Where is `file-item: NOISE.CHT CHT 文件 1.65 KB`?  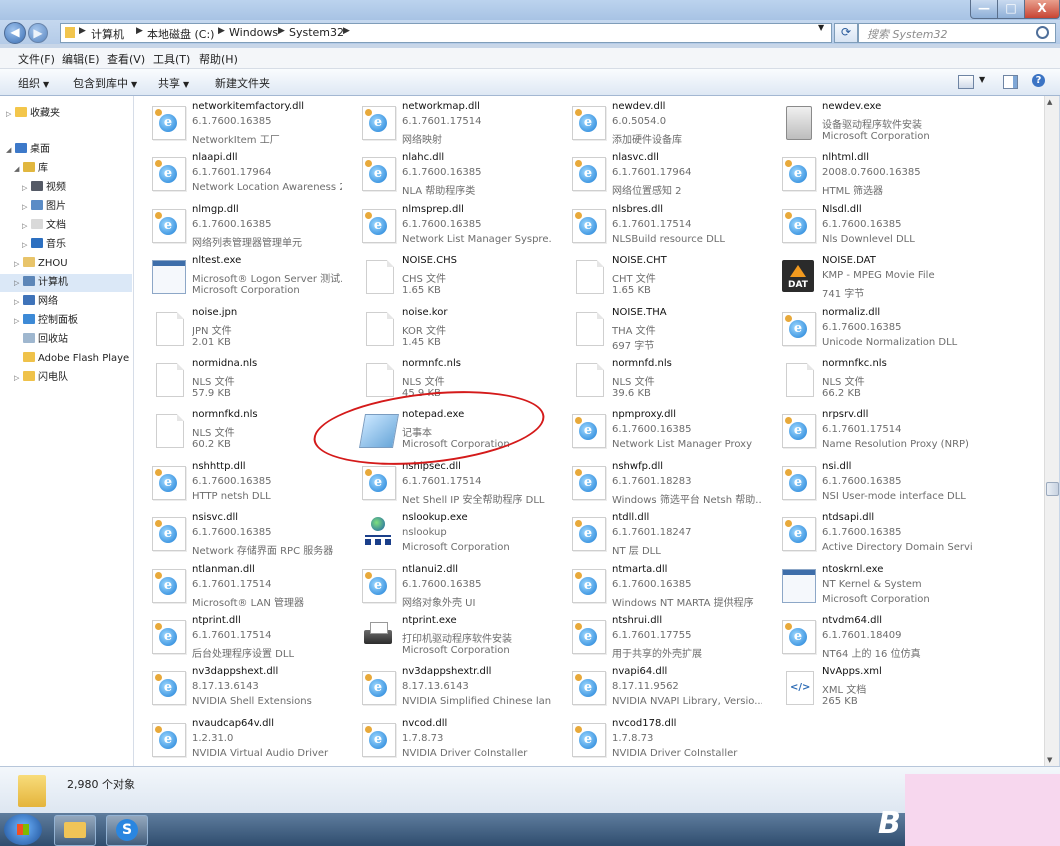 file-item: NOISE.CHT CHT 文件 1.65 KB is located at coordinates (656, 279).